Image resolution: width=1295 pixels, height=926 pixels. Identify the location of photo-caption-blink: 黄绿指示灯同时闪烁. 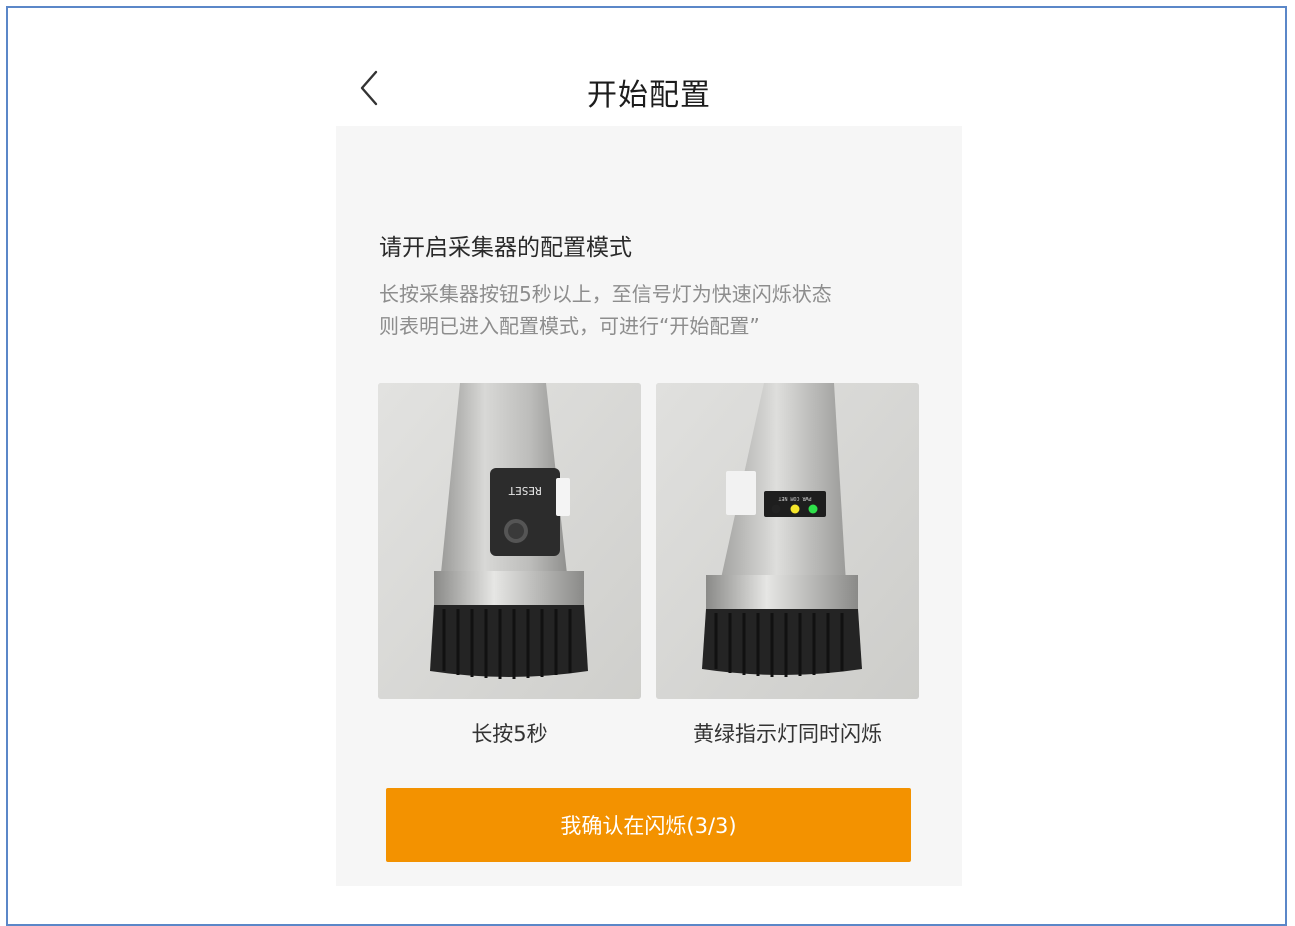
(787, 734).